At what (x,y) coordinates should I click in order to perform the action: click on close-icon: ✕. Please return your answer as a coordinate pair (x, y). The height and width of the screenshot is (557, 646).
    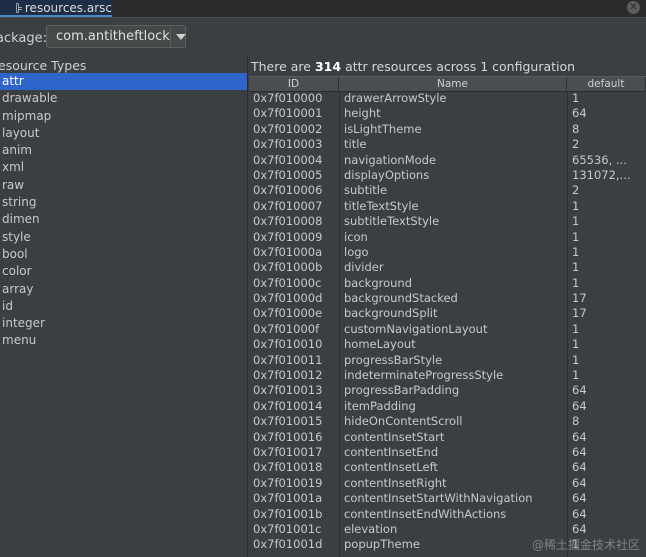
    Looking at the image, I should click on (633, 7).